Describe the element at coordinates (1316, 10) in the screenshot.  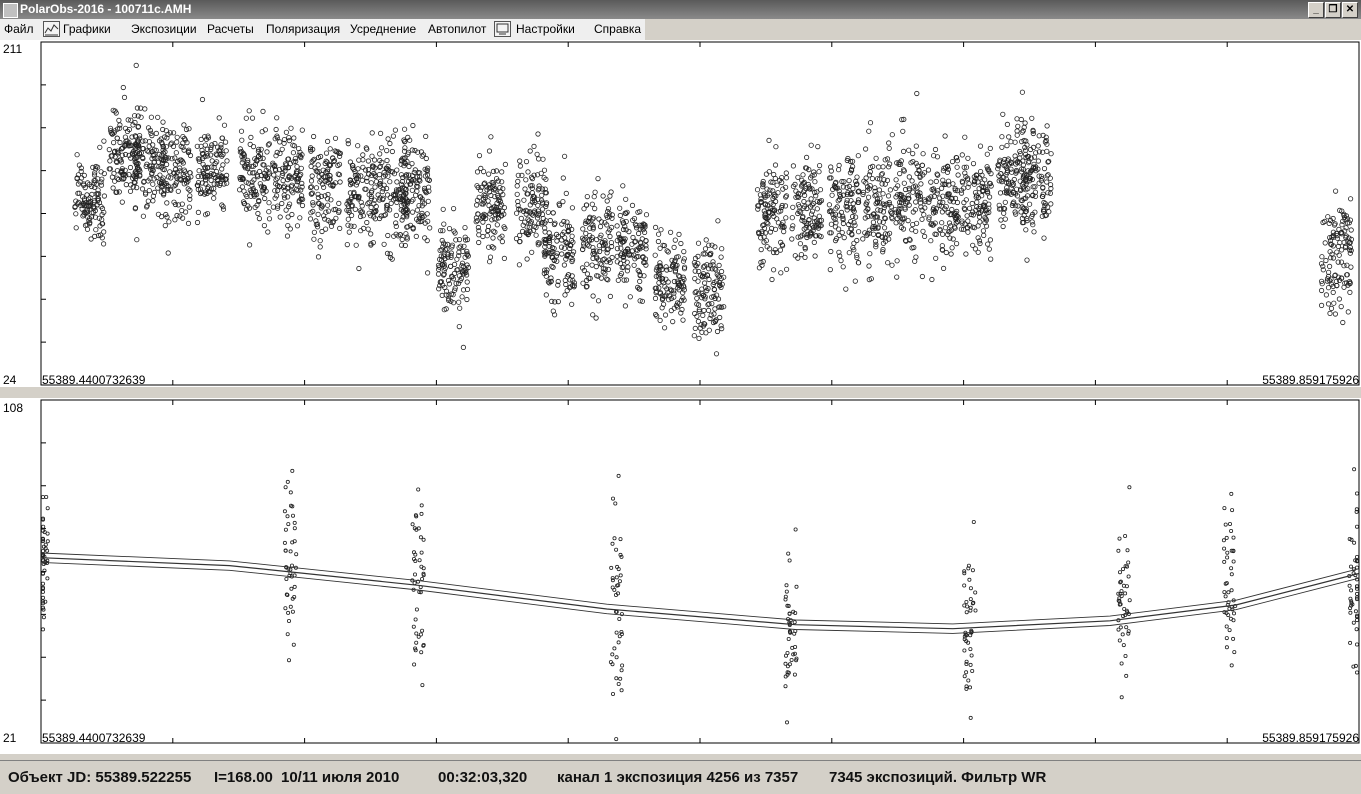
I see `minimize-button: _` at that location.